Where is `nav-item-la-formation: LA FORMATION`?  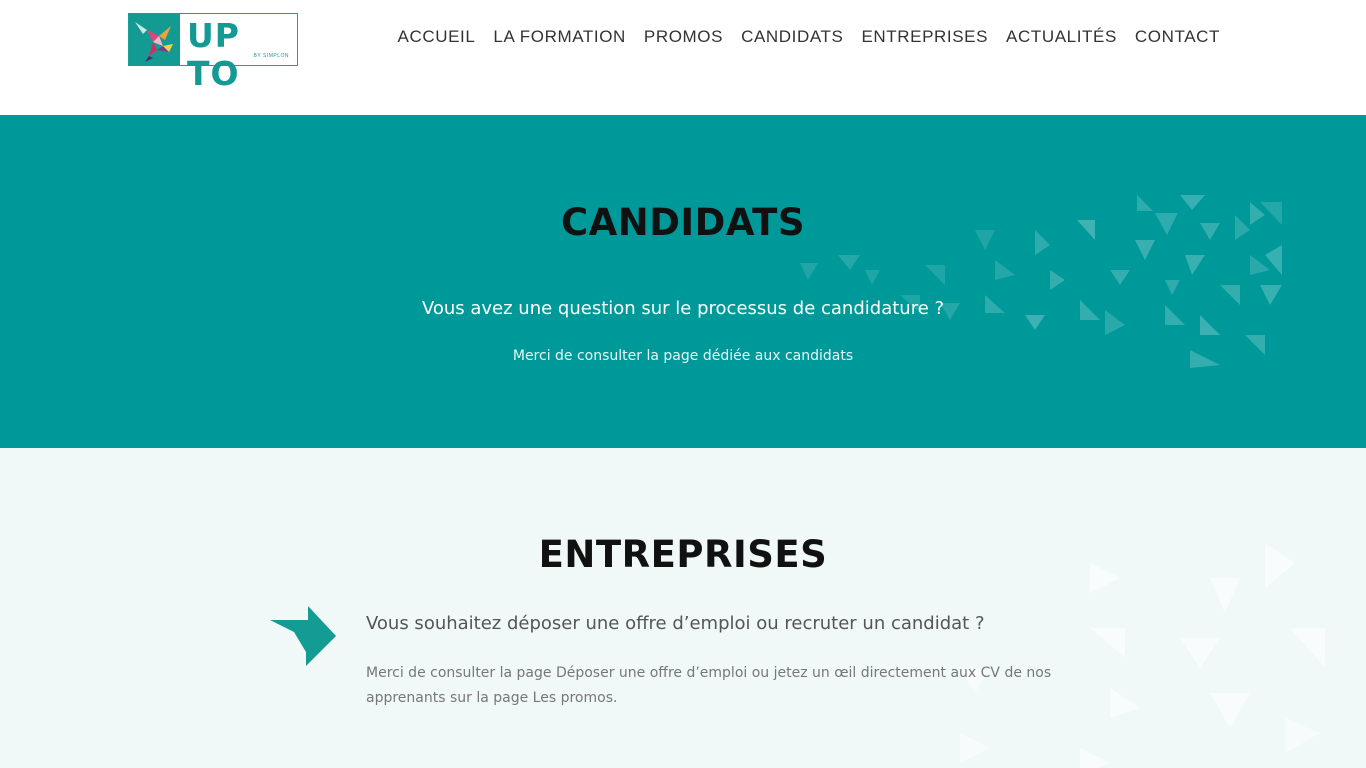 nav-item-la-formation: LA FORMATION is located at coordinates (559, 37).